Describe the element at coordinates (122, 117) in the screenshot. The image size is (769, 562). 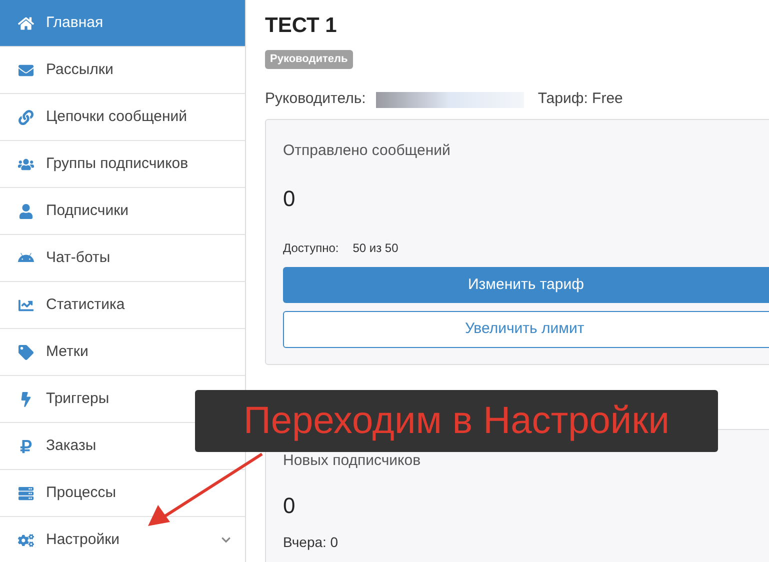
I see `sidebar-item: Цепочки сообщений` at that location.